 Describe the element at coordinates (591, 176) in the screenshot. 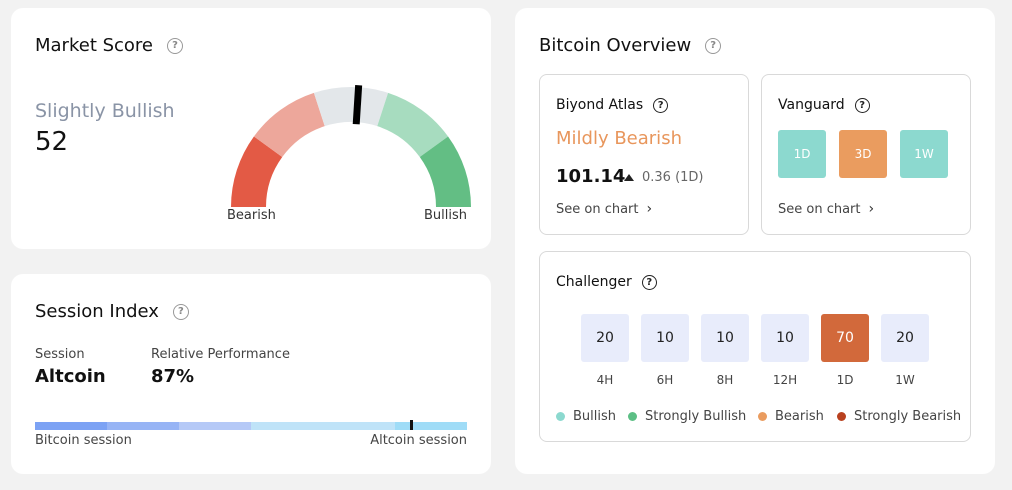

I see `atlas-price: 101.14` at that location.